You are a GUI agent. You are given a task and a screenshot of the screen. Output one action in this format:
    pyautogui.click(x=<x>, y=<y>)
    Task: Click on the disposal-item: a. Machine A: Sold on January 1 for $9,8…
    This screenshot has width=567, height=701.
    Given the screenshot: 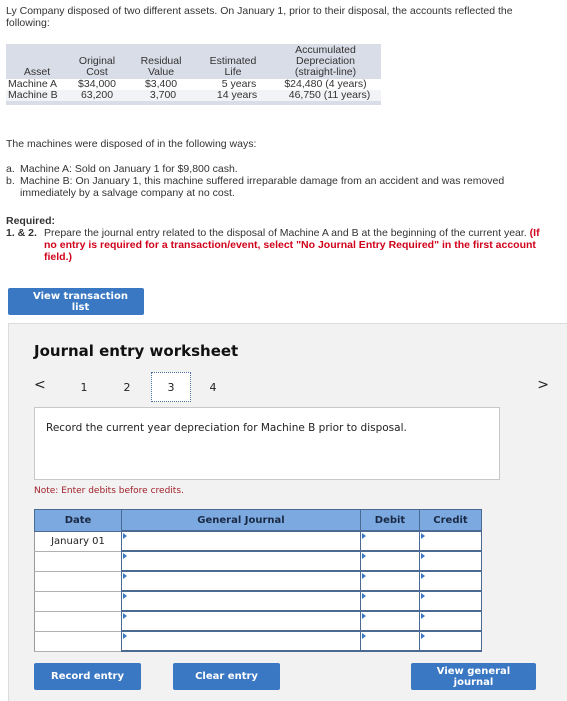 What is the action you would take?
    pyautogui.click(x=278, y=169)
    